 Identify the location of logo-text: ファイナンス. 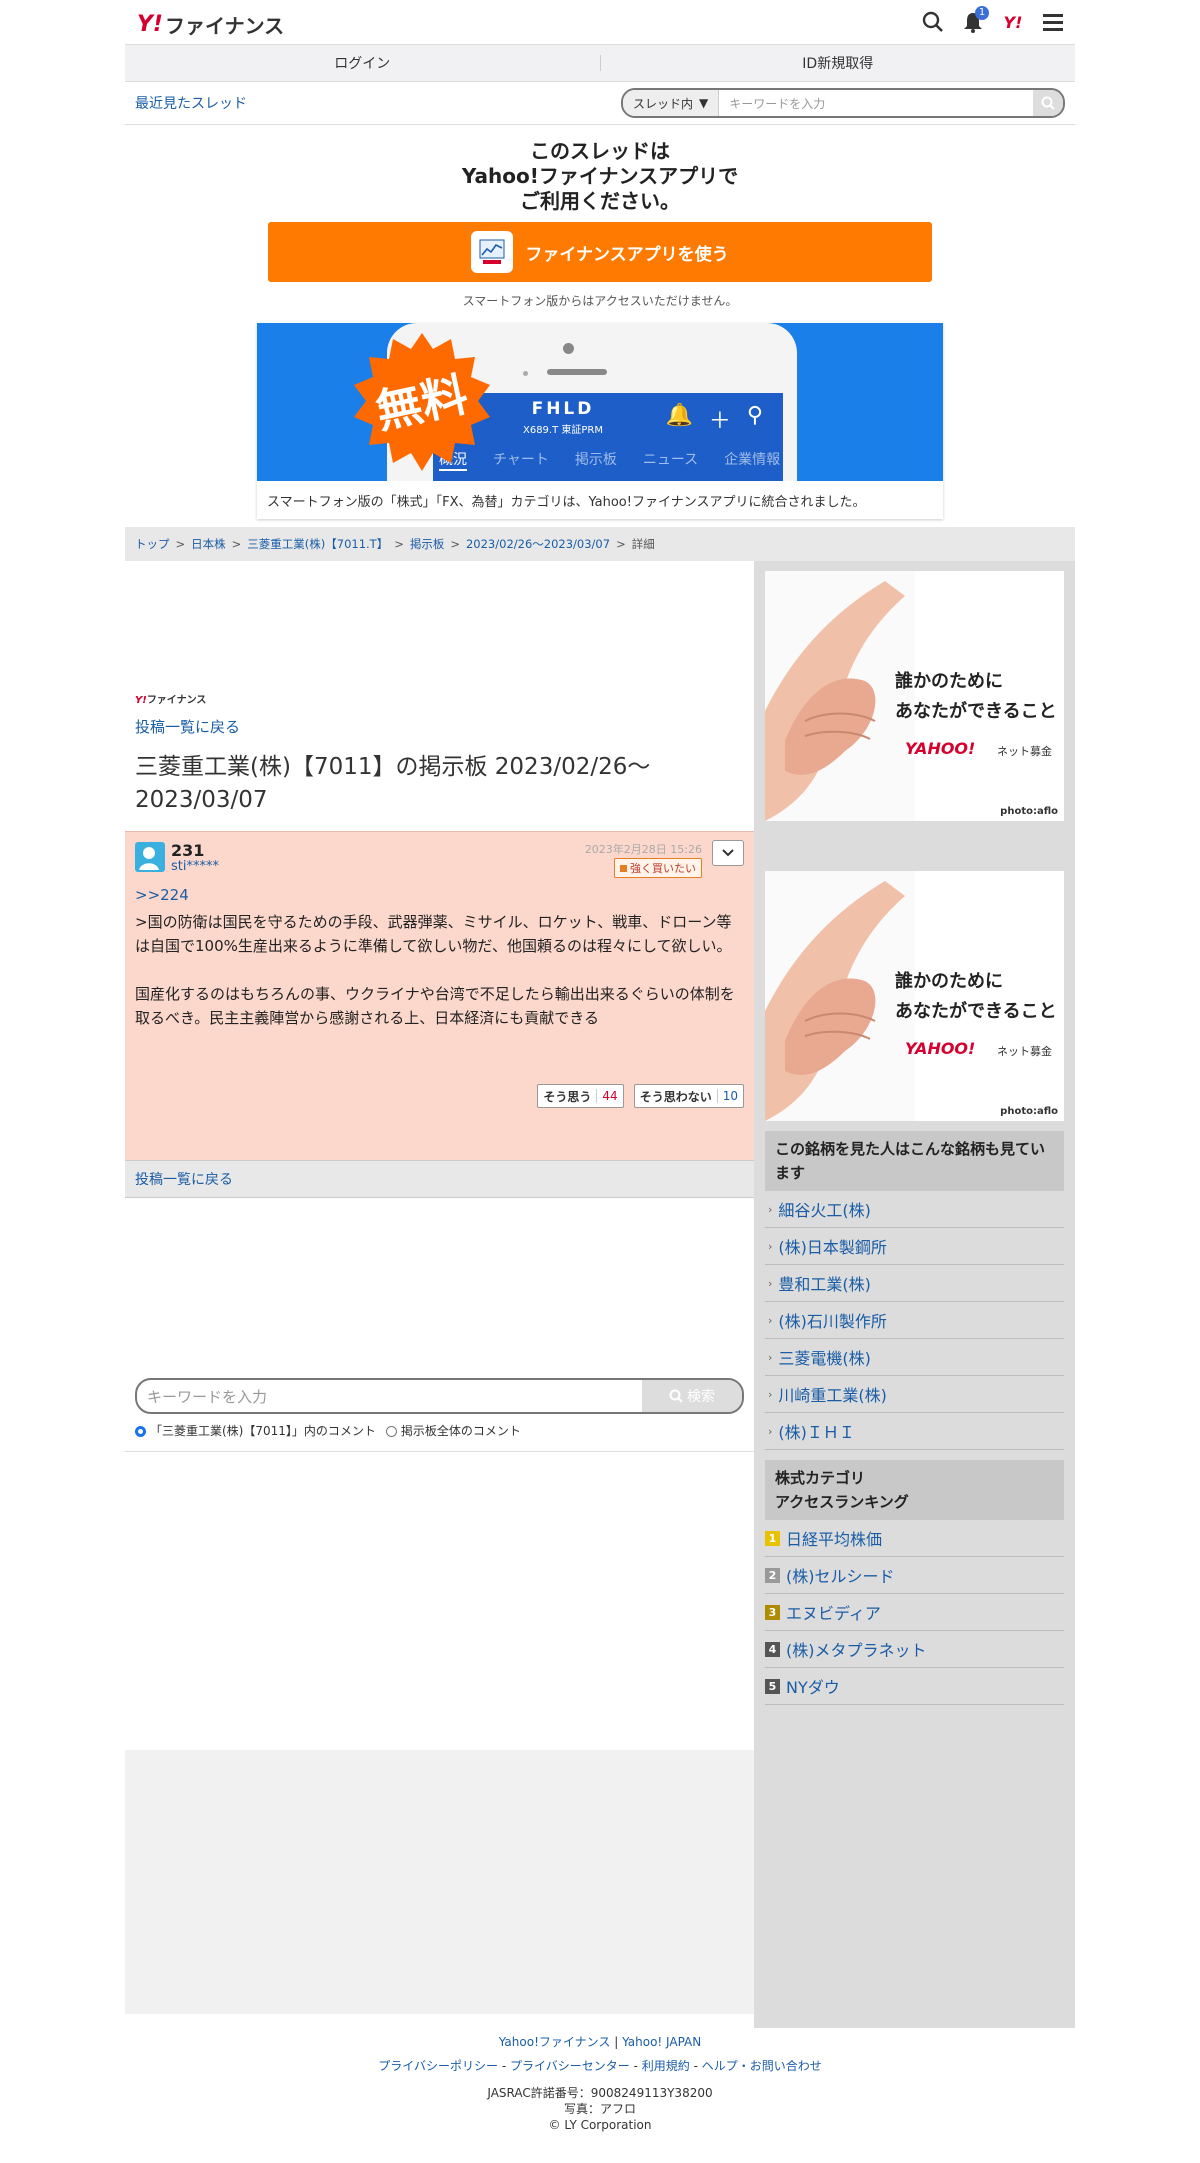
(224, 26).